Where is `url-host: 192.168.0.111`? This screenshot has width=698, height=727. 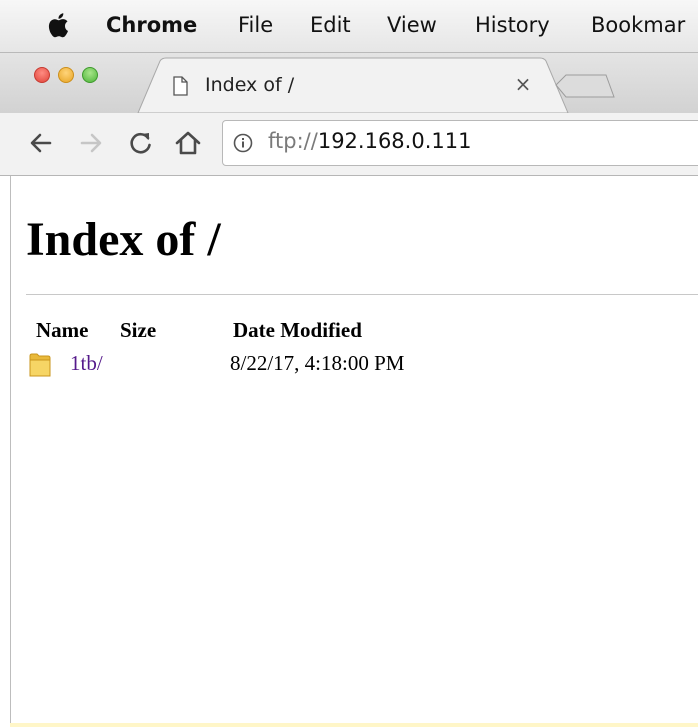 url-host: 192.168.0.111 is located at coordinates (394, 141).